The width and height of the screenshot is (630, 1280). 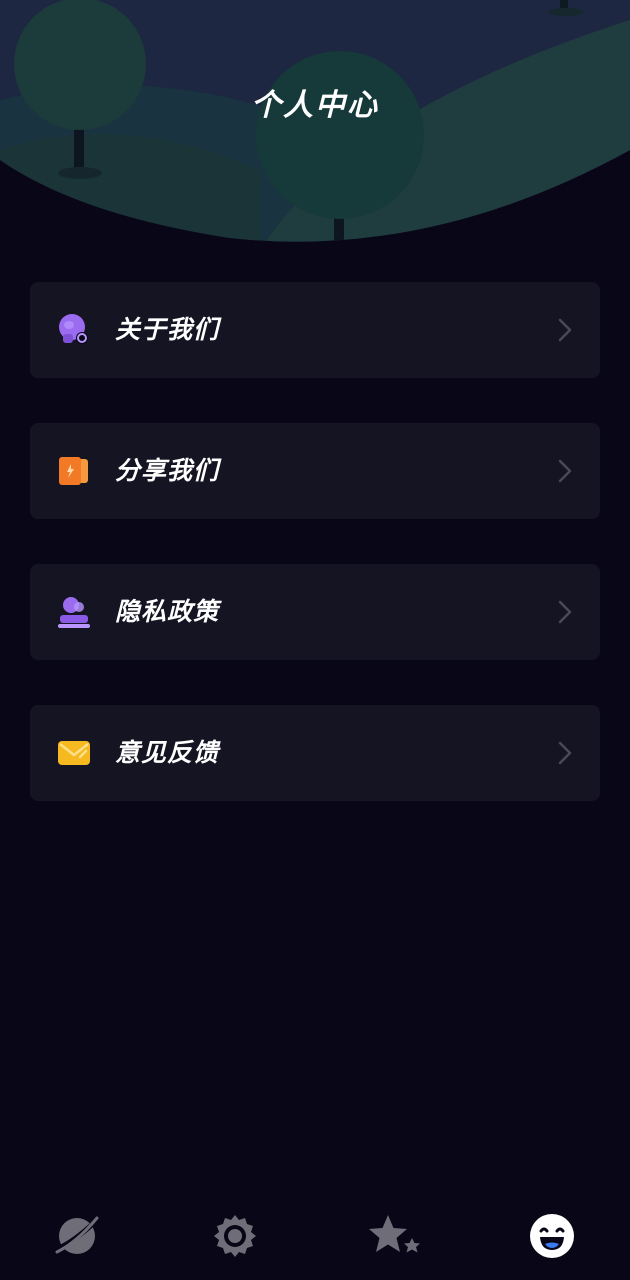 I want to click on feedback-icon, so click(x=74, y=753).